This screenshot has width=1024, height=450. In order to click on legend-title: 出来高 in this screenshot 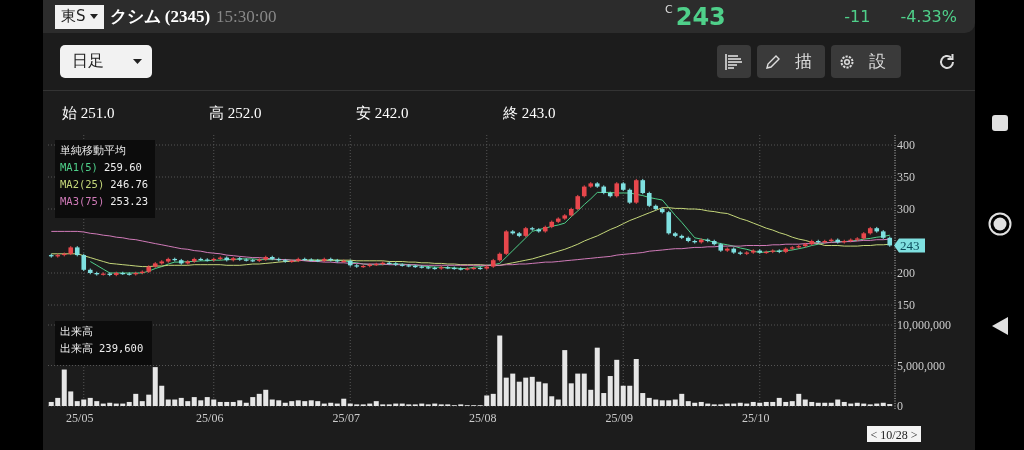, I will do `click(77, 332)`.